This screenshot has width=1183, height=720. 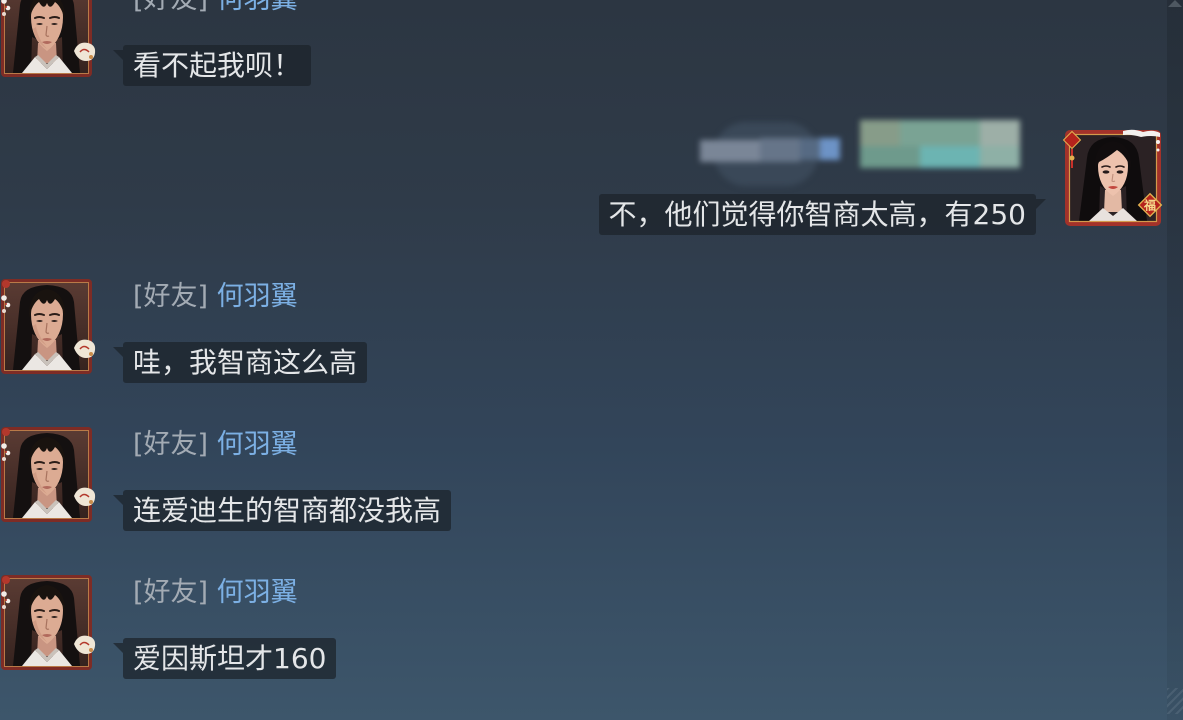 What do you see at coordinates (224, 658) in the screenshot?
I see `message-bubble: 爱因斯坦才160` at bounding box center [224, 658].